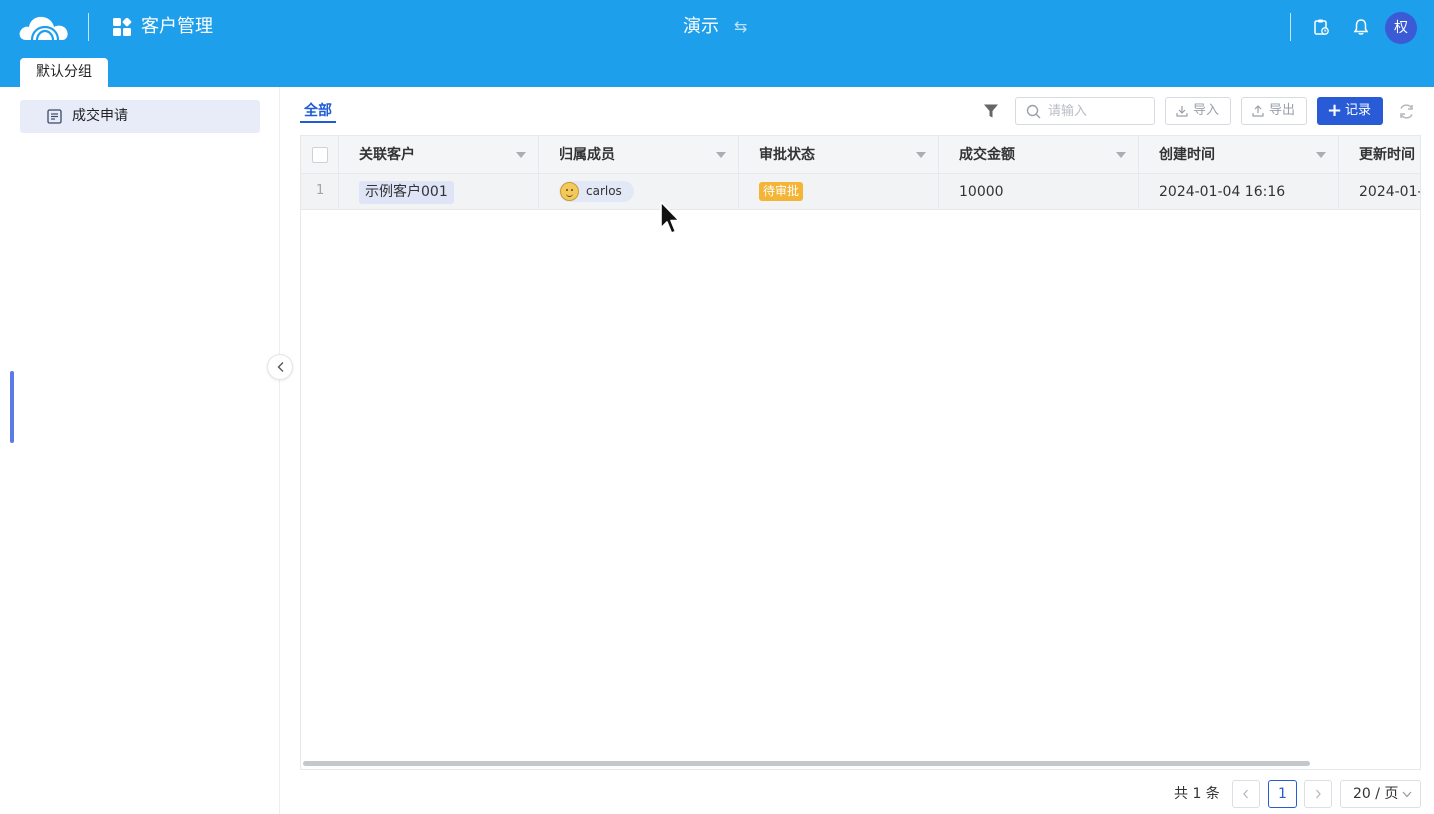  I want to click on status-badge: 待审批, so click(781, 191).